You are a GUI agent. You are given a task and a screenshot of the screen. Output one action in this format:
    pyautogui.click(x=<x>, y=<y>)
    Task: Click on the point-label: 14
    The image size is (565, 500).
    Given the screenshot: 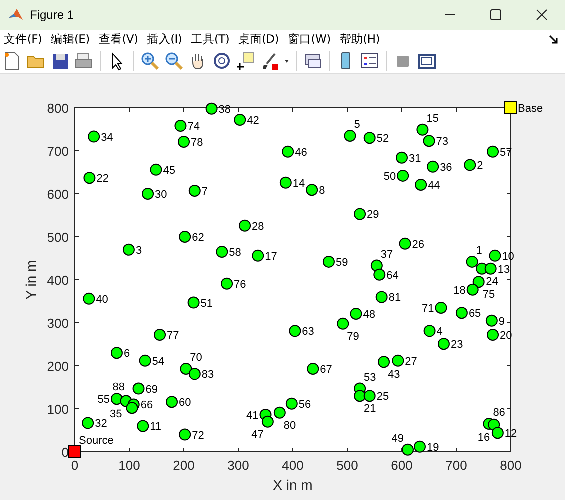 What is the action you would take?
    pyautogui.click(x=299, y=184)
    